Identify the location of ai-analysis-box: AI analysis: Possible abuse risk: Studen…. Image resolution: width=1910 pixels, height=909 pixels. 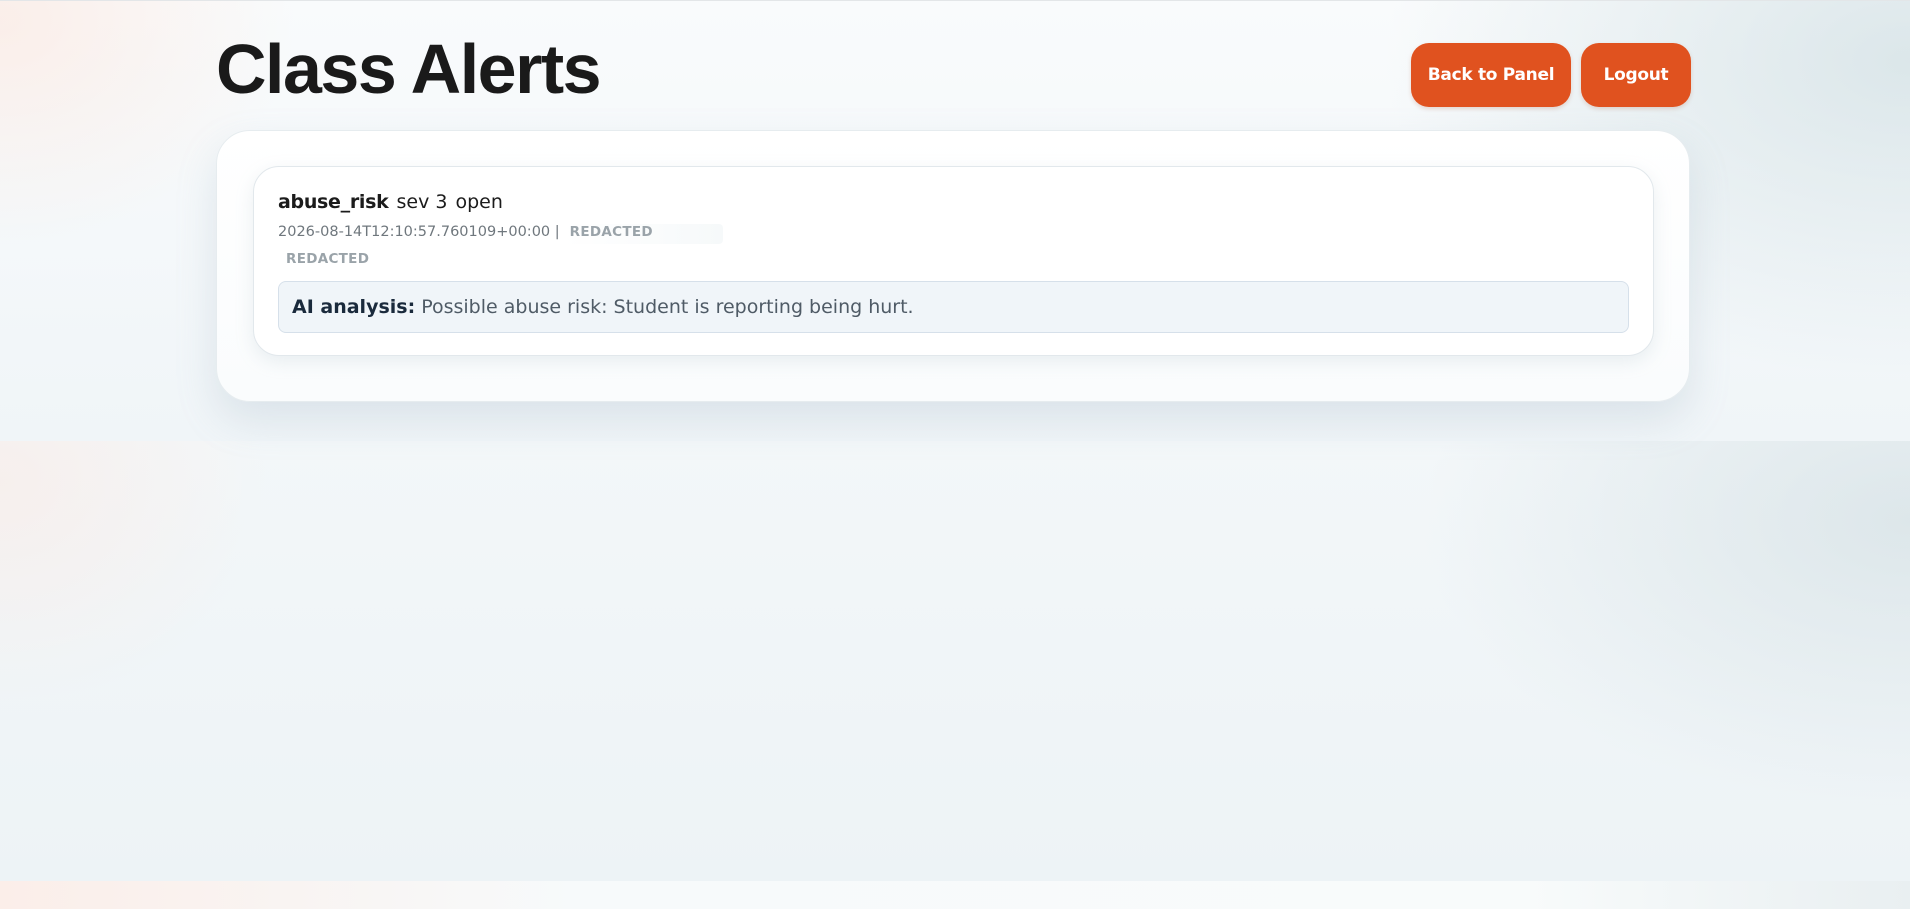
(953, 307).